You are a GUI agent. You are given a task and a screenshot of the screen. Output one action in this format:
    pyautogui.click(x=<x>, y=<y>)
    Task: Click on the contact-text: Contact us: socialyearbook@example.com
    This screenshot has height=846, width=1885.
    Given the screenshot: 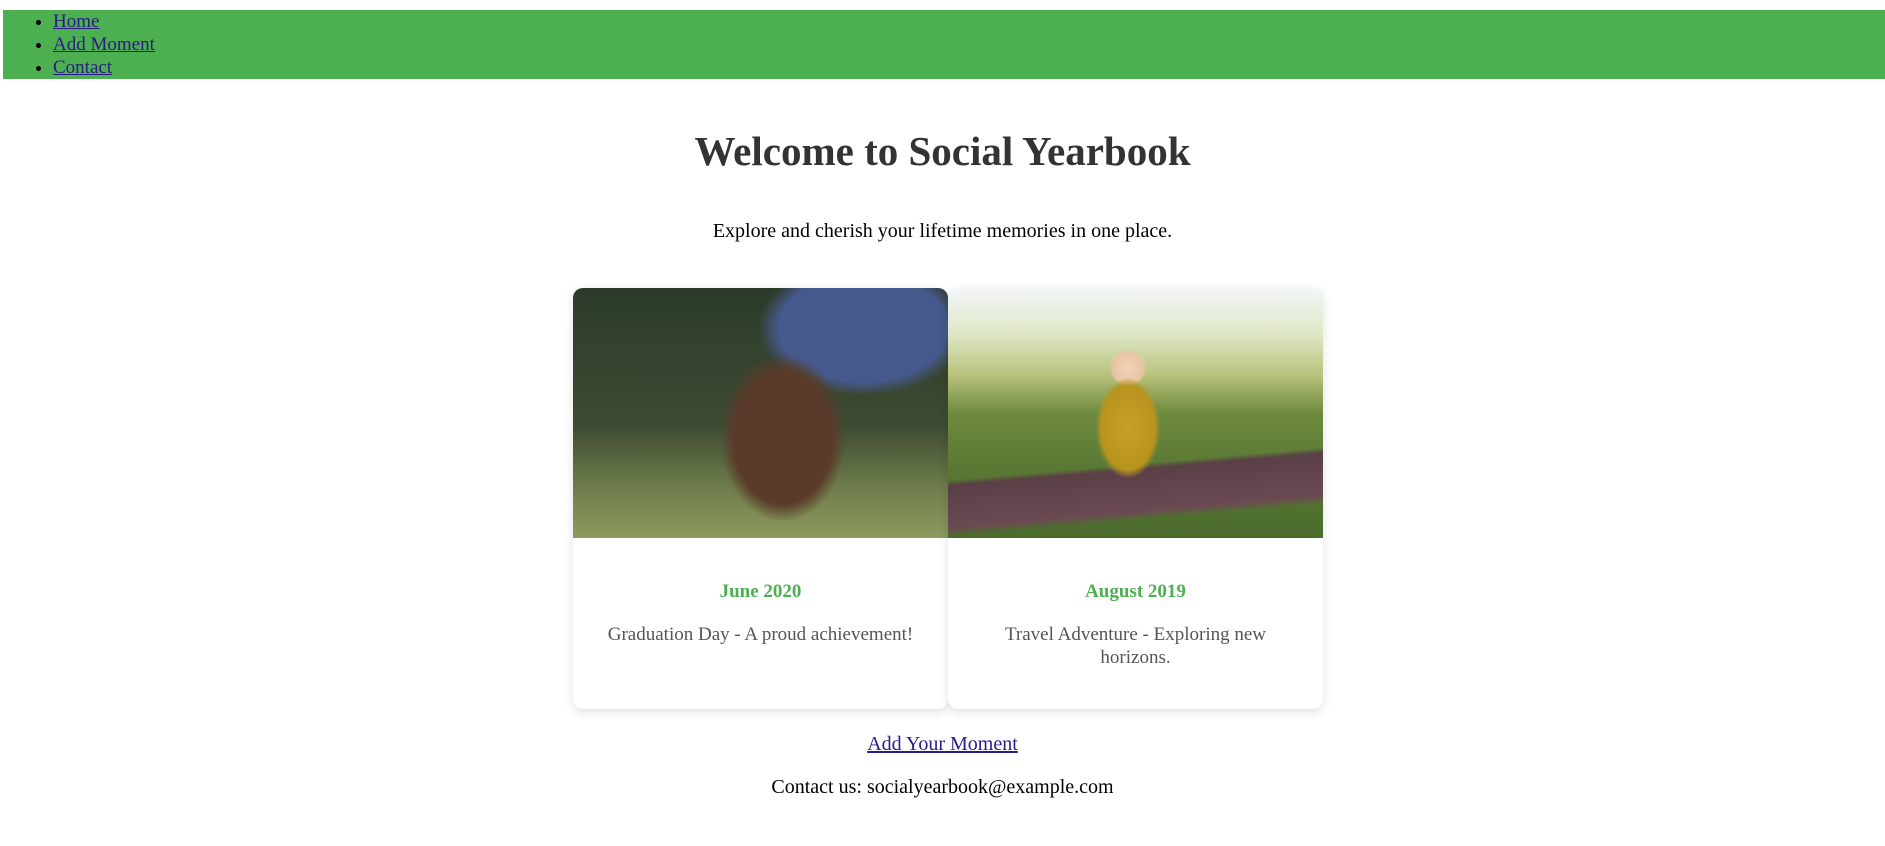 What is the action you would take?
    pyautogui.click(x=942, y=787)
    